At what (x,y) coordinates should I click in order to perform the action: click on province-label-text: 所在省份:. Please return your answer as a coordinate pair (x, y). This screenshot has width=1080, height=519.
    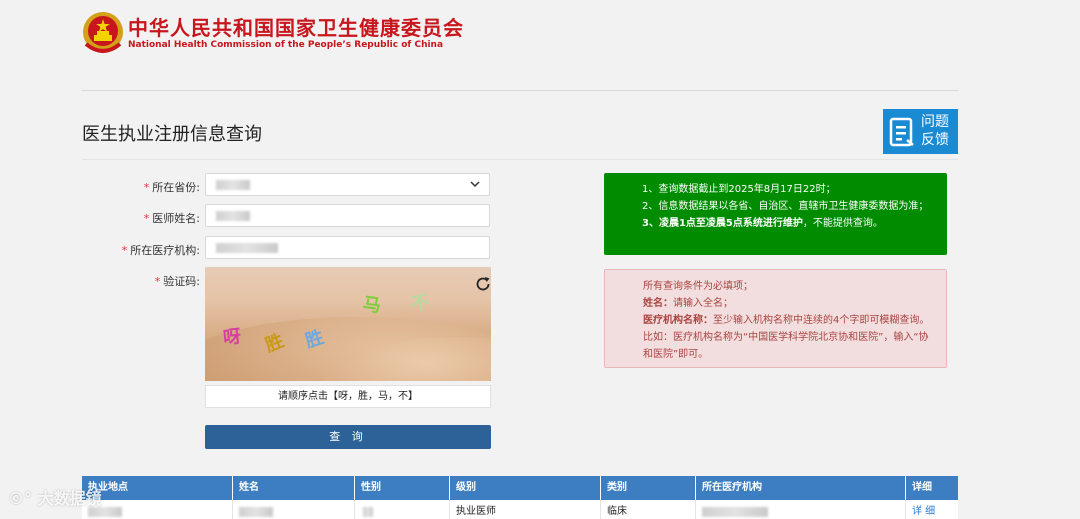
    Looking at the image, I should click on (176, 187).